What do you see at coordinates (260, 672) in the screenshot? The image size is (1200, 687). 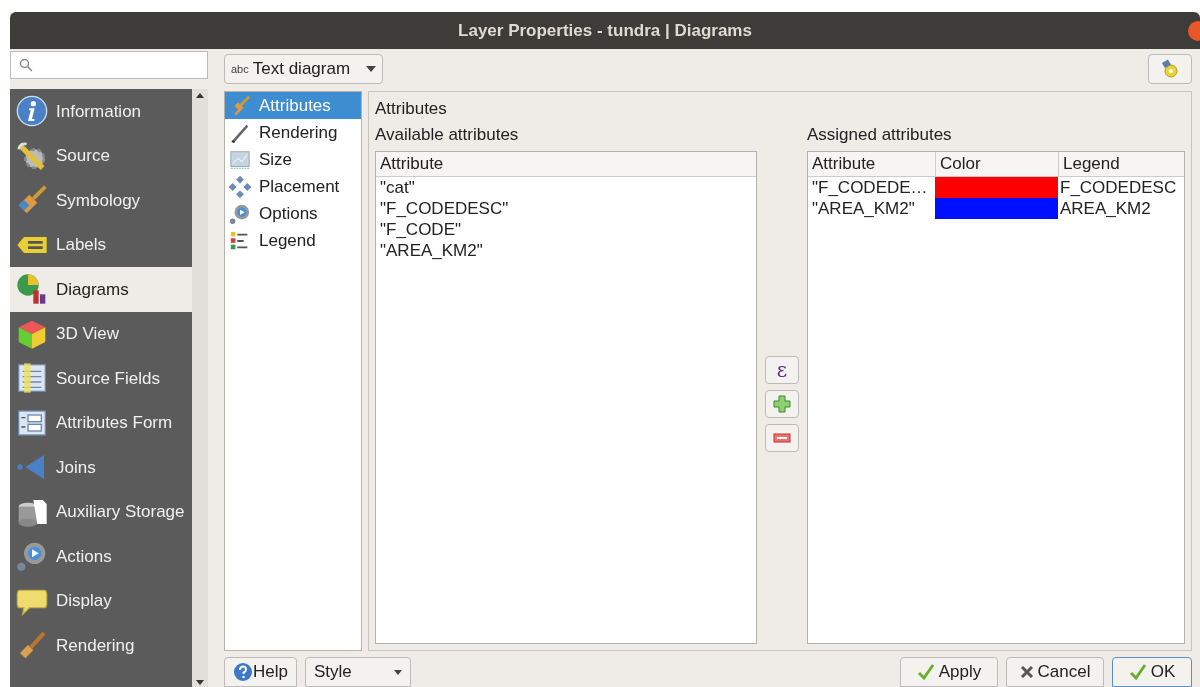 I see `help-button: Help` at bounding box center [260, 672].